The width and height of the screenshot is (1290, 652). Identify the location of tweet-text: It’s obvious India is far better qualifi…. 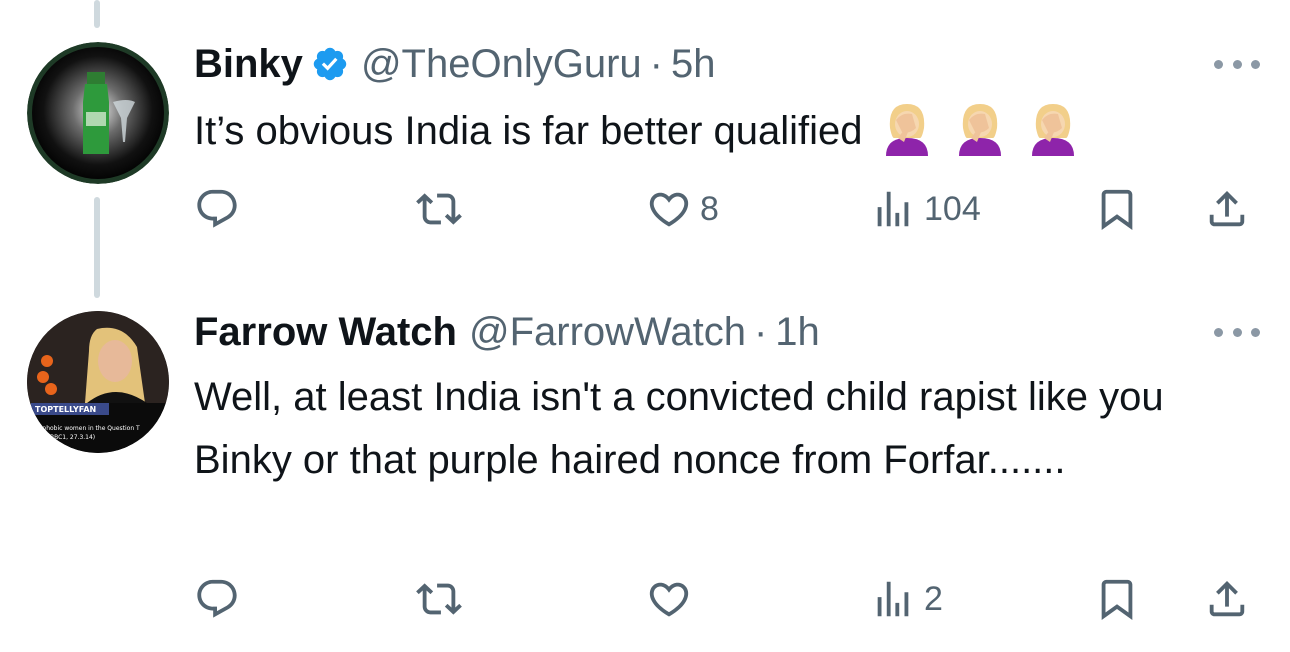
(704, 130).